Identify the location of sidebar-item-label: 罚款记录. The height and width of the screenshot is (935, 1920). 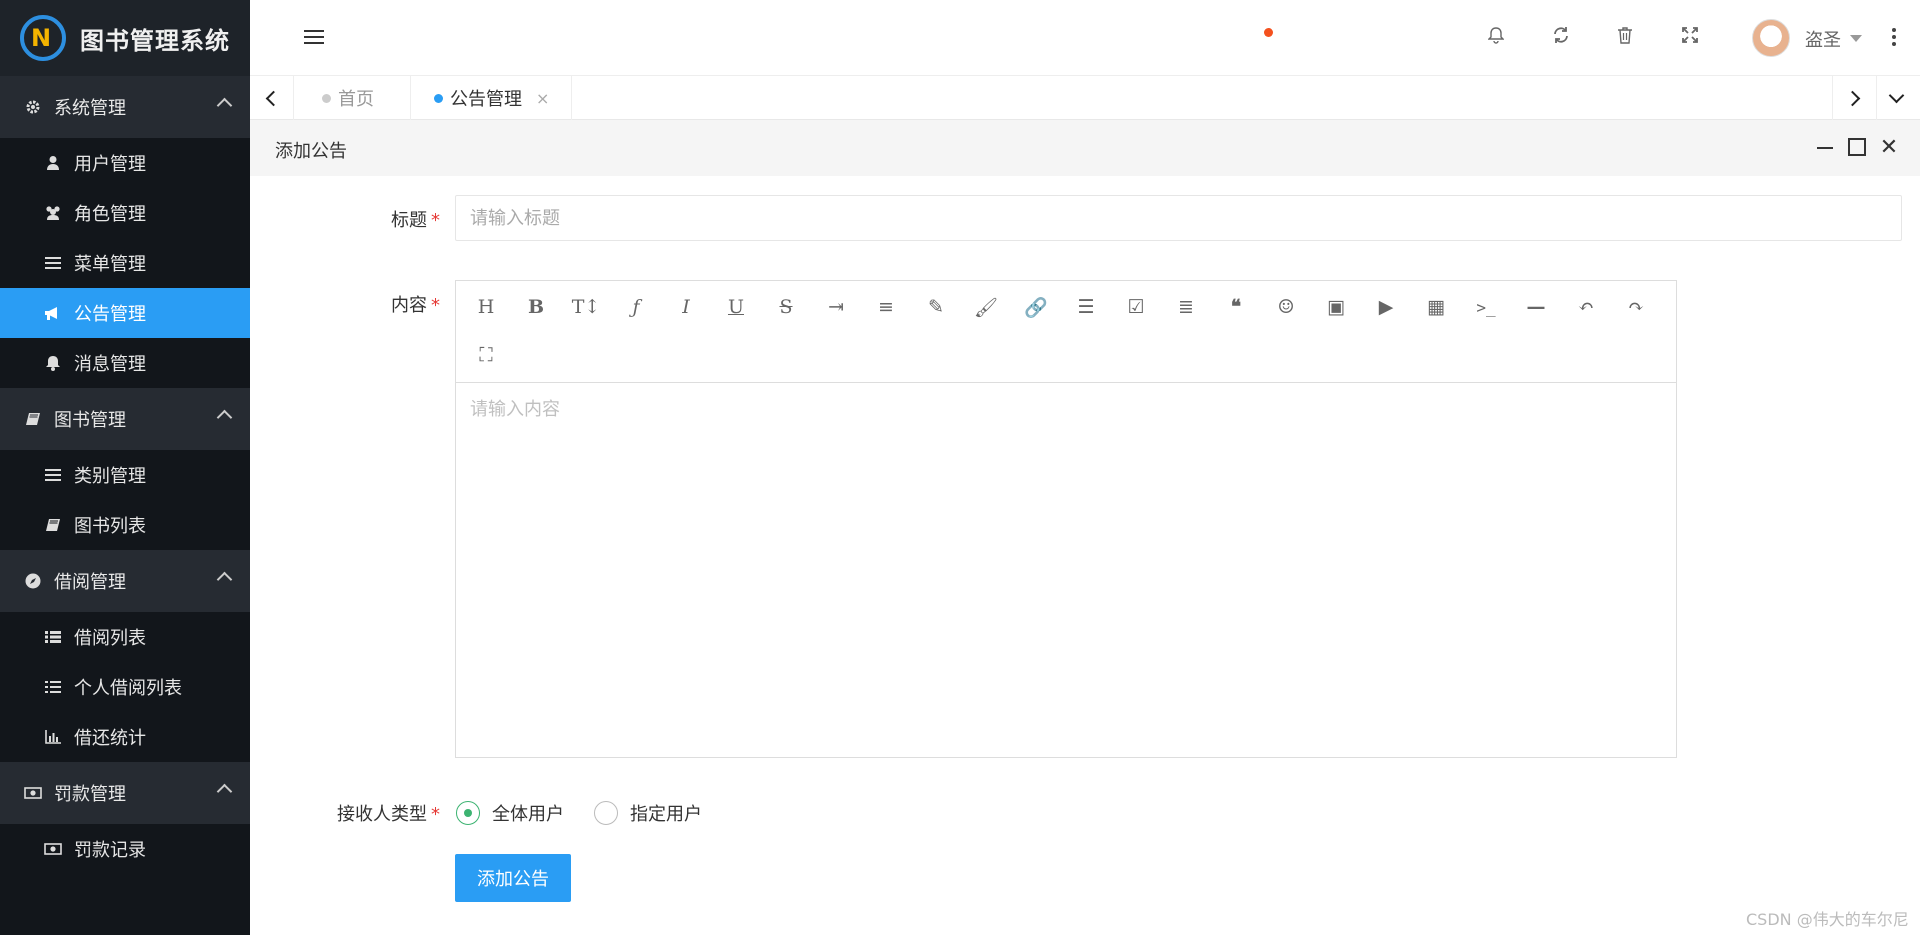
(110, 850).